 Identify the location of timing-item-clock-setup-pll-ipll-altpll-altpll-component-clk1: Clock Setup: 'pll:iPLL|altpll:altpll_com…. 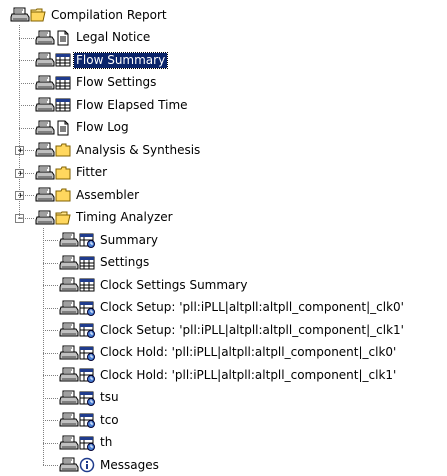
(232, 330).